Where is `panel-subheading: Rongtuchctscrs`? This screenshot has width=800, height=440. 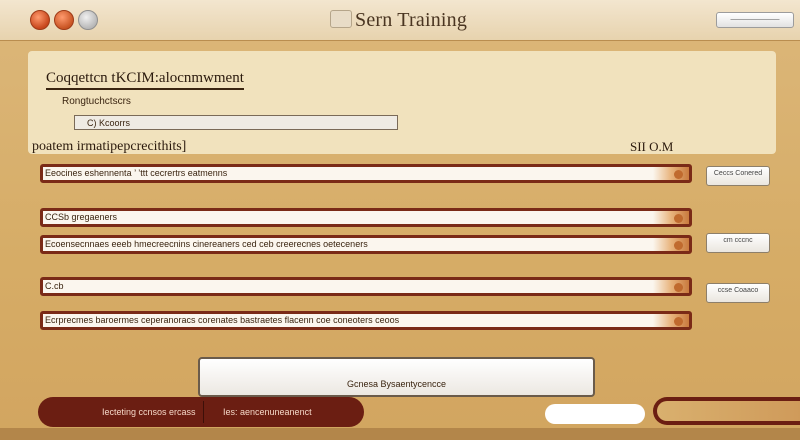
panel-subheading: Rongtuchctscrs is located at coordinates (96, 101).